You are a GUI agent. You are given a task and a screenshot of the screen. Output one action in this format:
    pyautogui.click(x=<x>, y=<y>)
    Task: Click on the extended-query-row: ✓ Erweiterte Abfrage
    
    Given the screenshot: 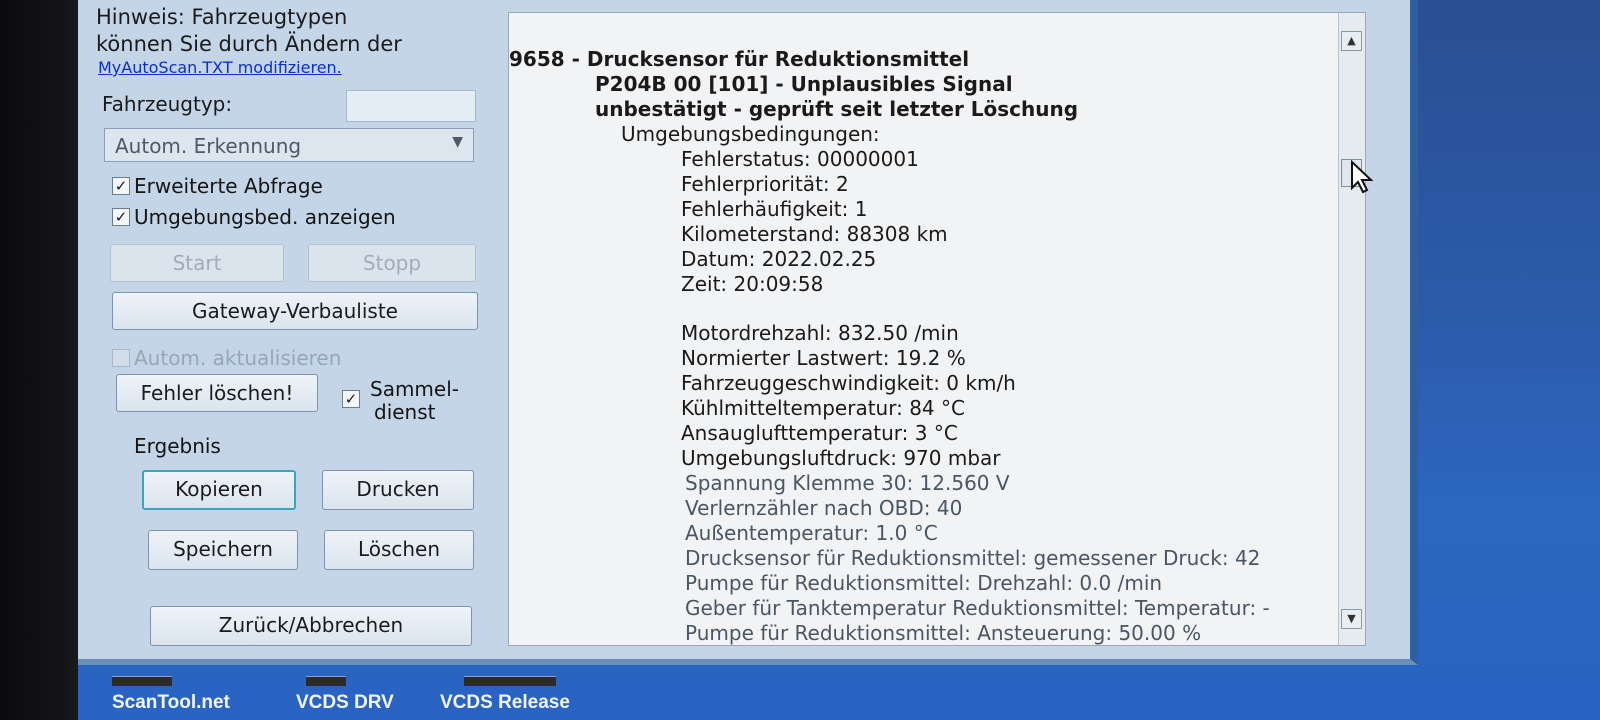 What is the action you would take?
    pyautogui.click(x=217, y=186)
    